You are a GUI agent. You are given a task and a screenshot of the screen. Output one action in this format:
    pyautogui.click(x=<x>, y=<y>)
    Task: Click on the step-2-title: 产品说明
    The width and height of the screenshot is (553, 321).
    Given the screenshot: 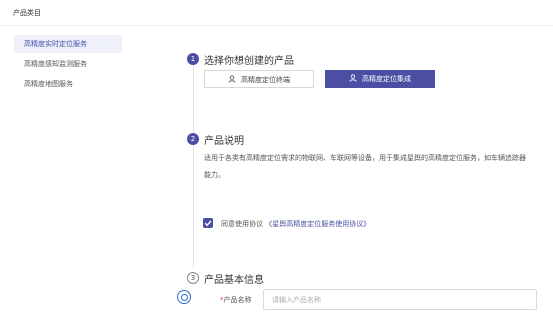 What is the action you would take?
    pyautogui.click(x=224, y=141)
    